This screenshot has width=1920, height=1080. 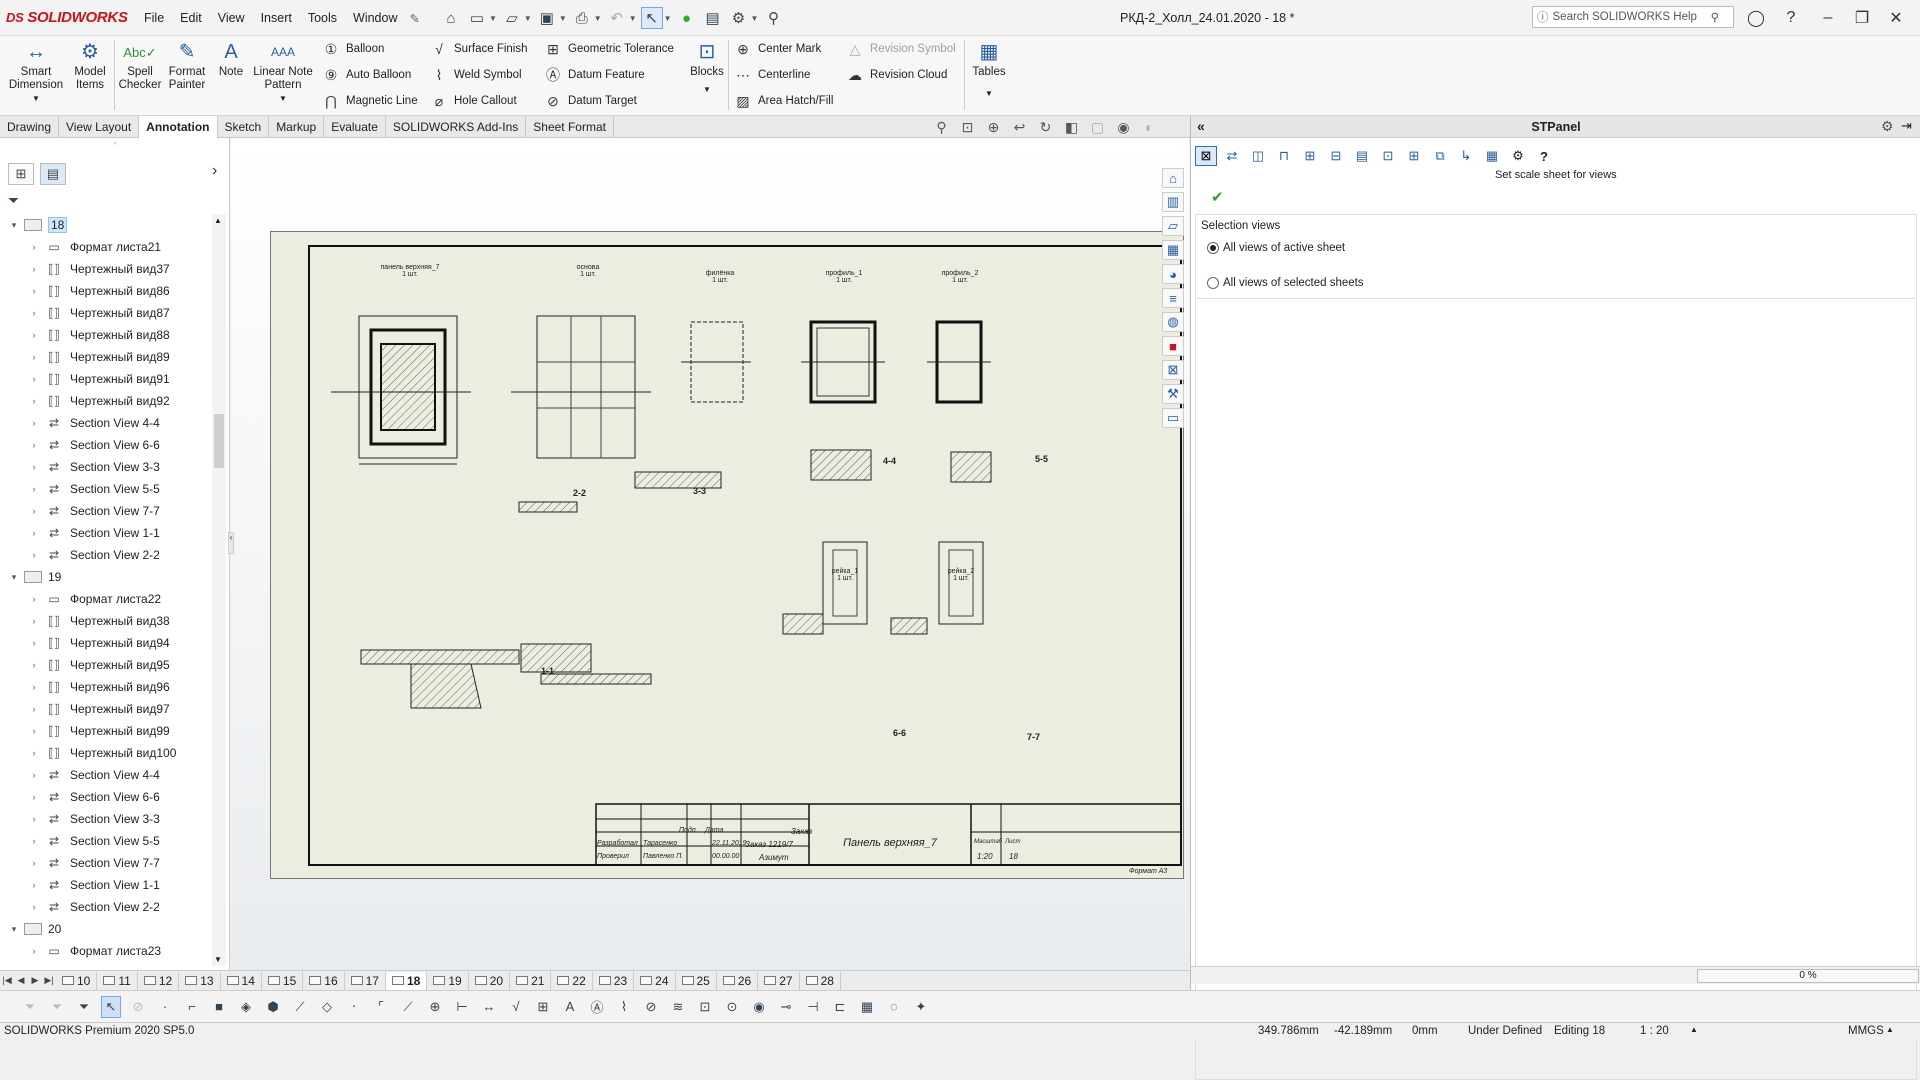 I want to click on filter-balloons-icon: ◌, so click(x=894, y=1007).